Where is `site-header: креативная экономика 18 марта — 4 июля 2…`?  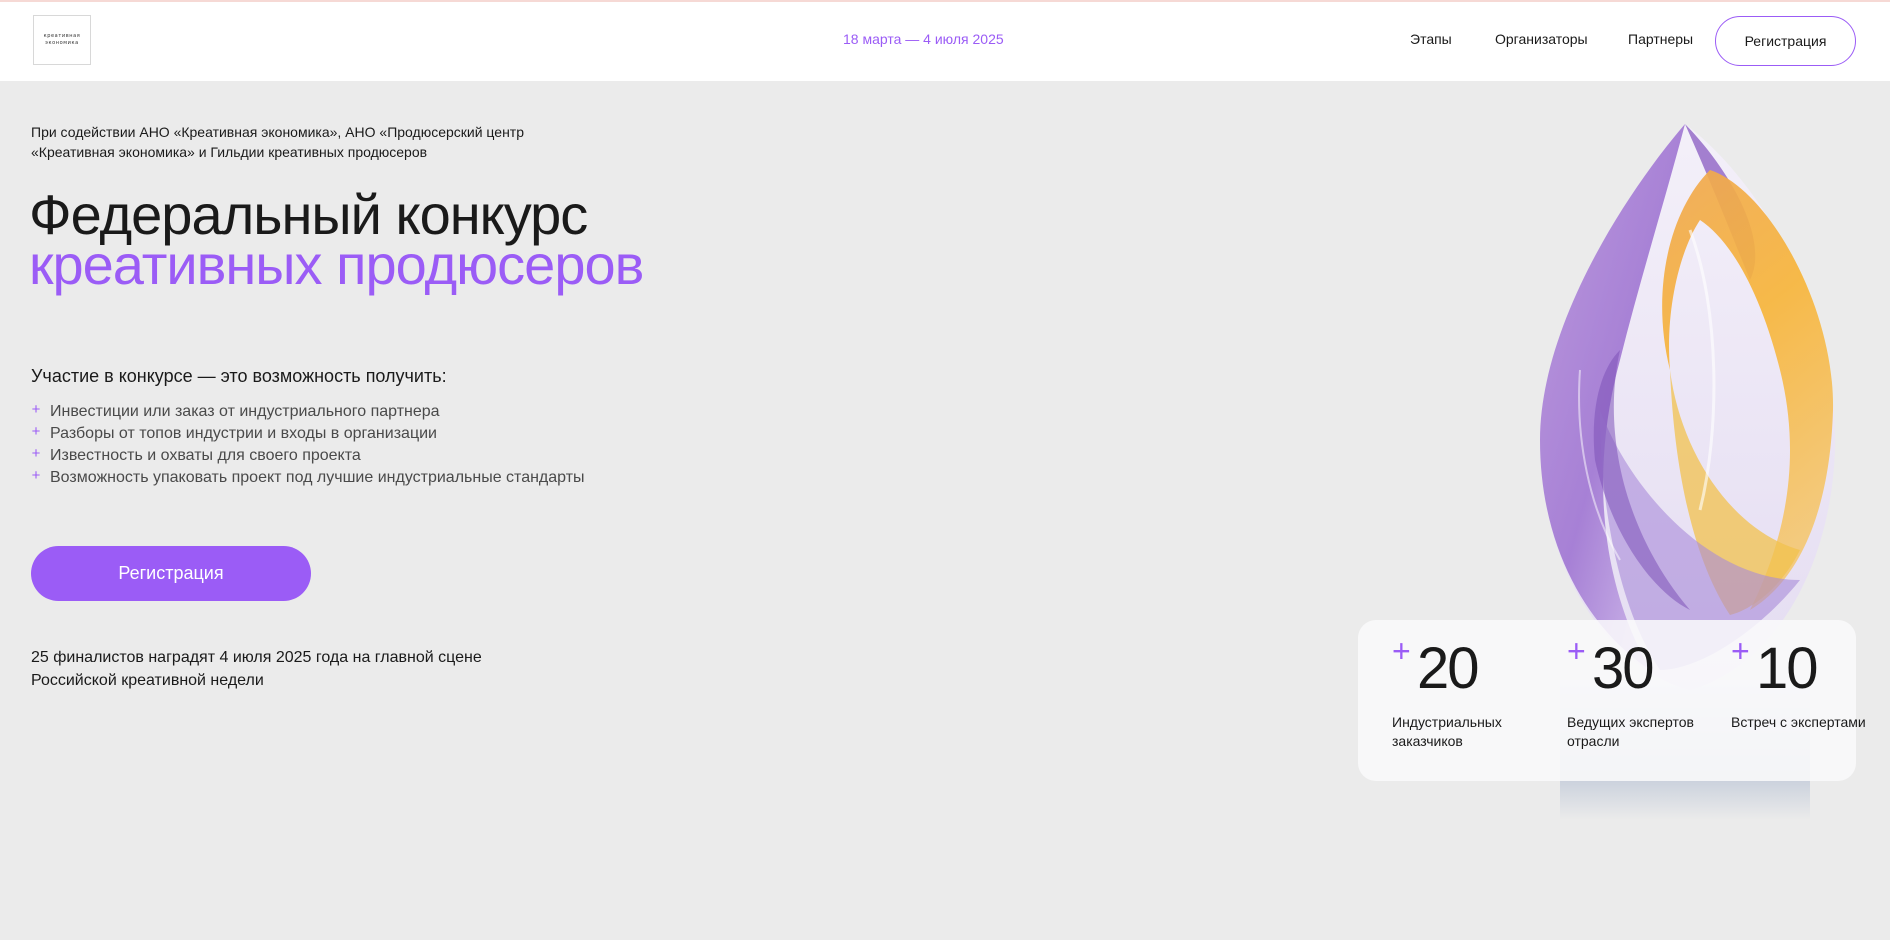 site-header: креативная экономика 18 марта — 4 июля 2… is located at coordinates (945, 40).